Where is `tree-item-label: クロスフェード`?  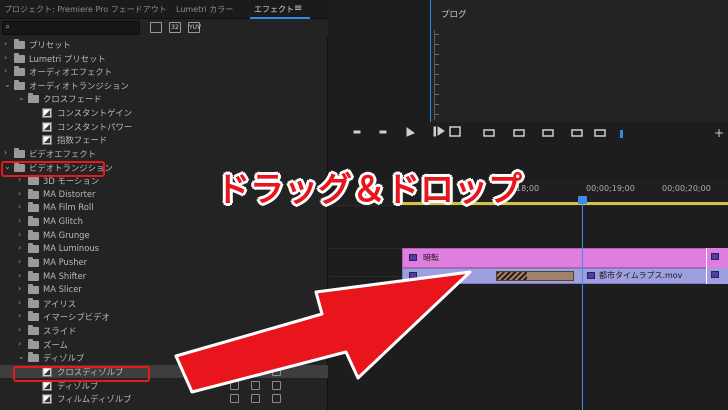
tree-item-label: クロスフェード is located at coordinates (72, 99).